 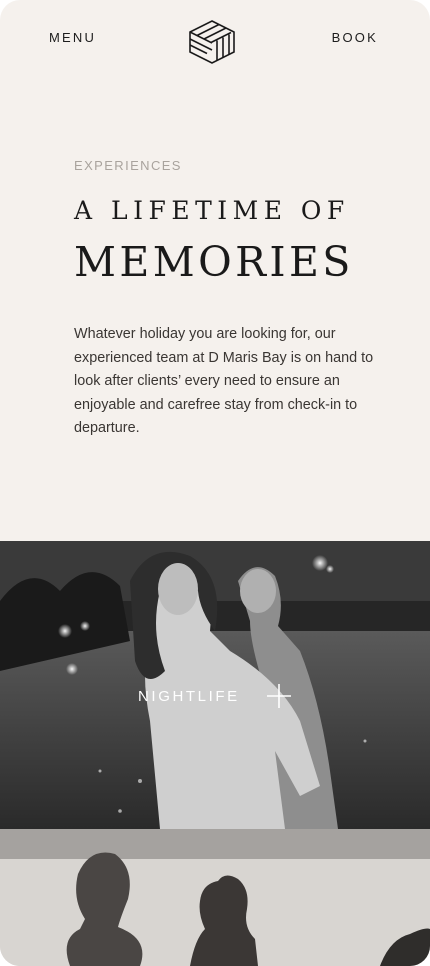 I want to click on site-header: MENU BOOK, so click(x=215, y=40).